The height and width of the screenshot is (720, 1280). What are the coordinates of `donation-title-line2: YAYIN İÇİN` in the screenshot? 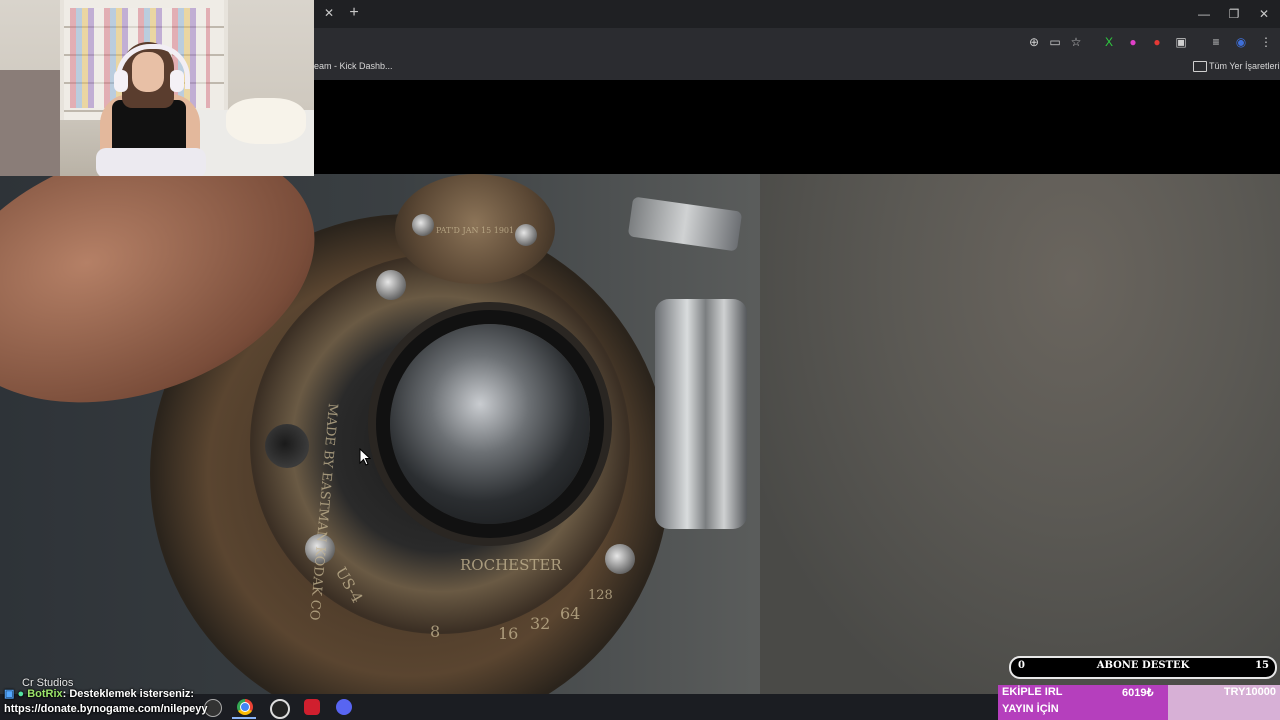 It's located at (1030, 709).